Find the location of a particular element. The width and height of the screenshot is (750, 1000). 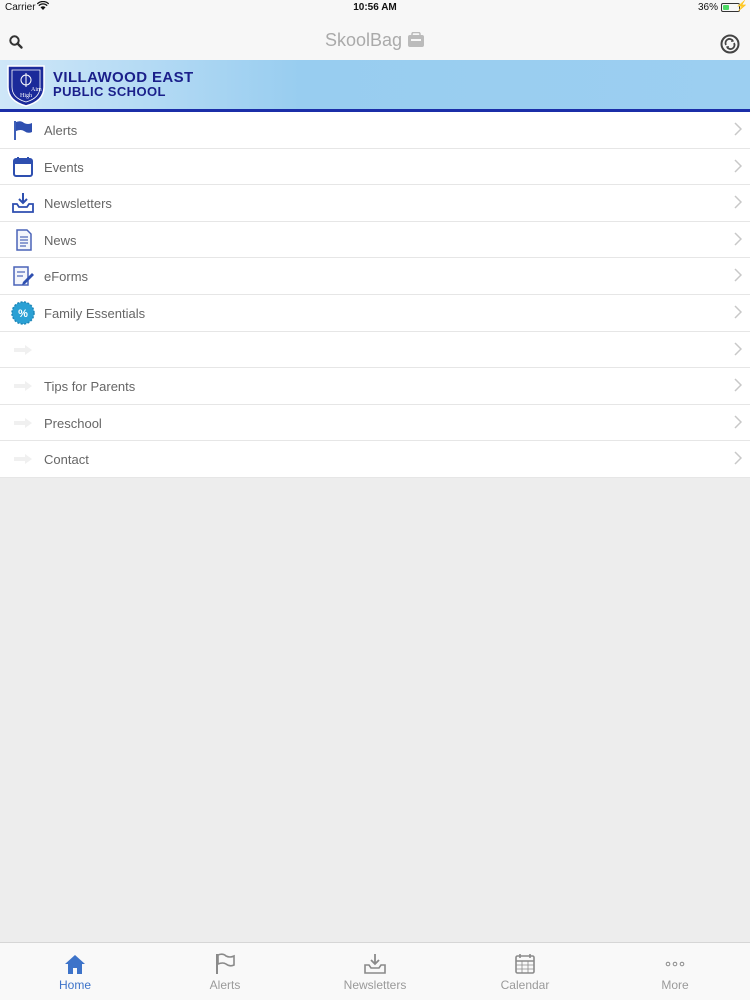

crest-motto-high: High is located at coordinates (26, 96).